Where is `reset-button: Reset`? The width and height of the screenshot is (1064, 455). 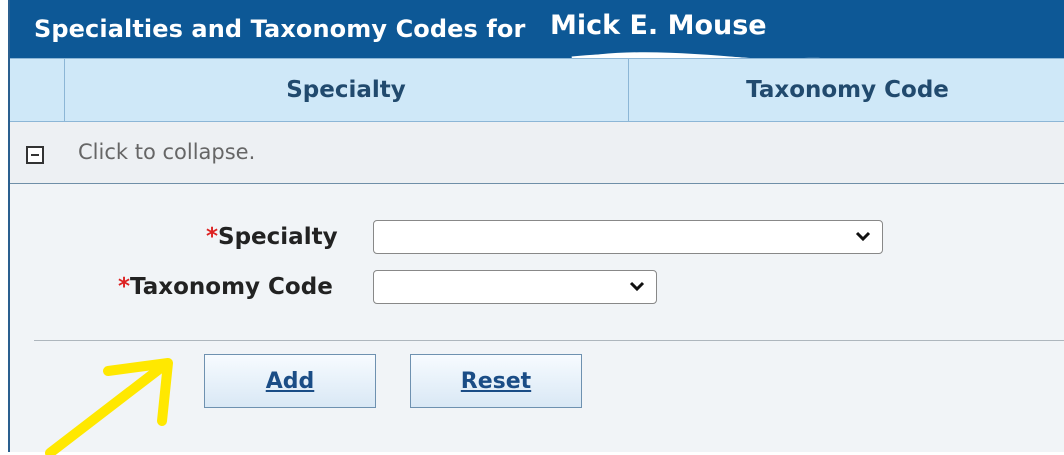 reset-button: Reset is located at coordinates (496, 381).